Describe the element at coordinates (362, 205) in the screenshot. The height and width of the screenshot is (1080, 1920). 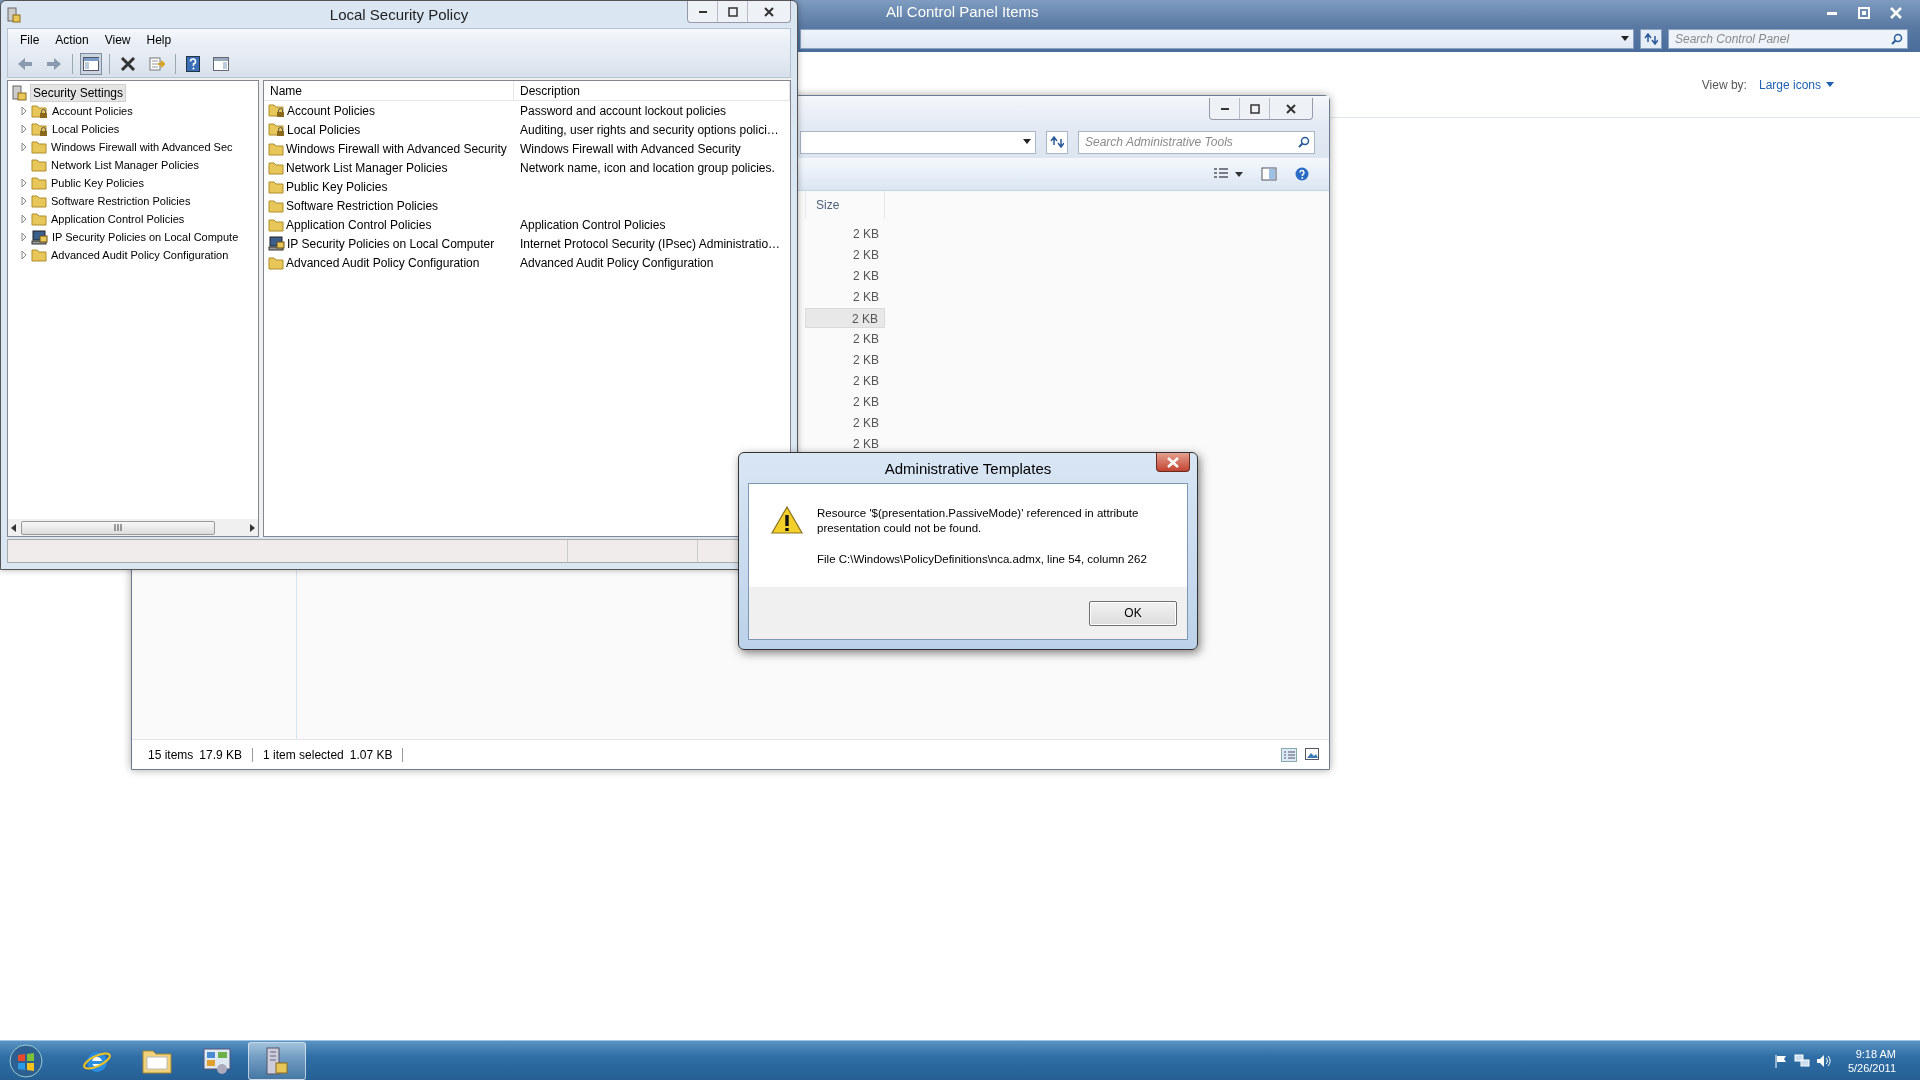
I see `list-item: Software Restriction Policies` at that location.